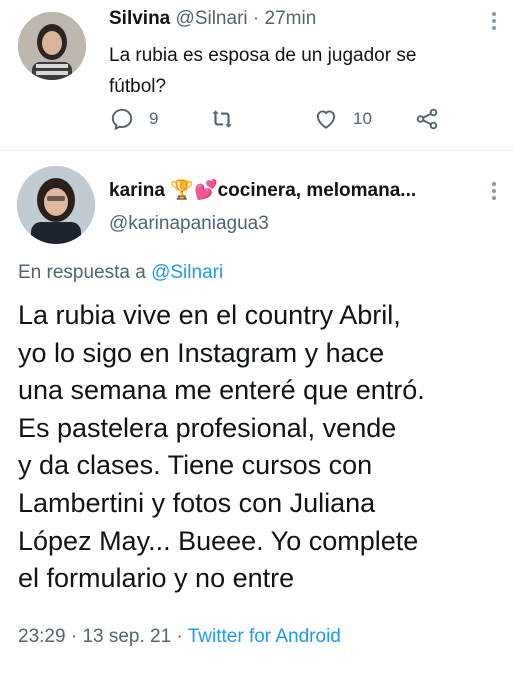  Describe the element at coordinates (42, 636) in the screenshot. I see `tweet-time: 23:29` at that location.